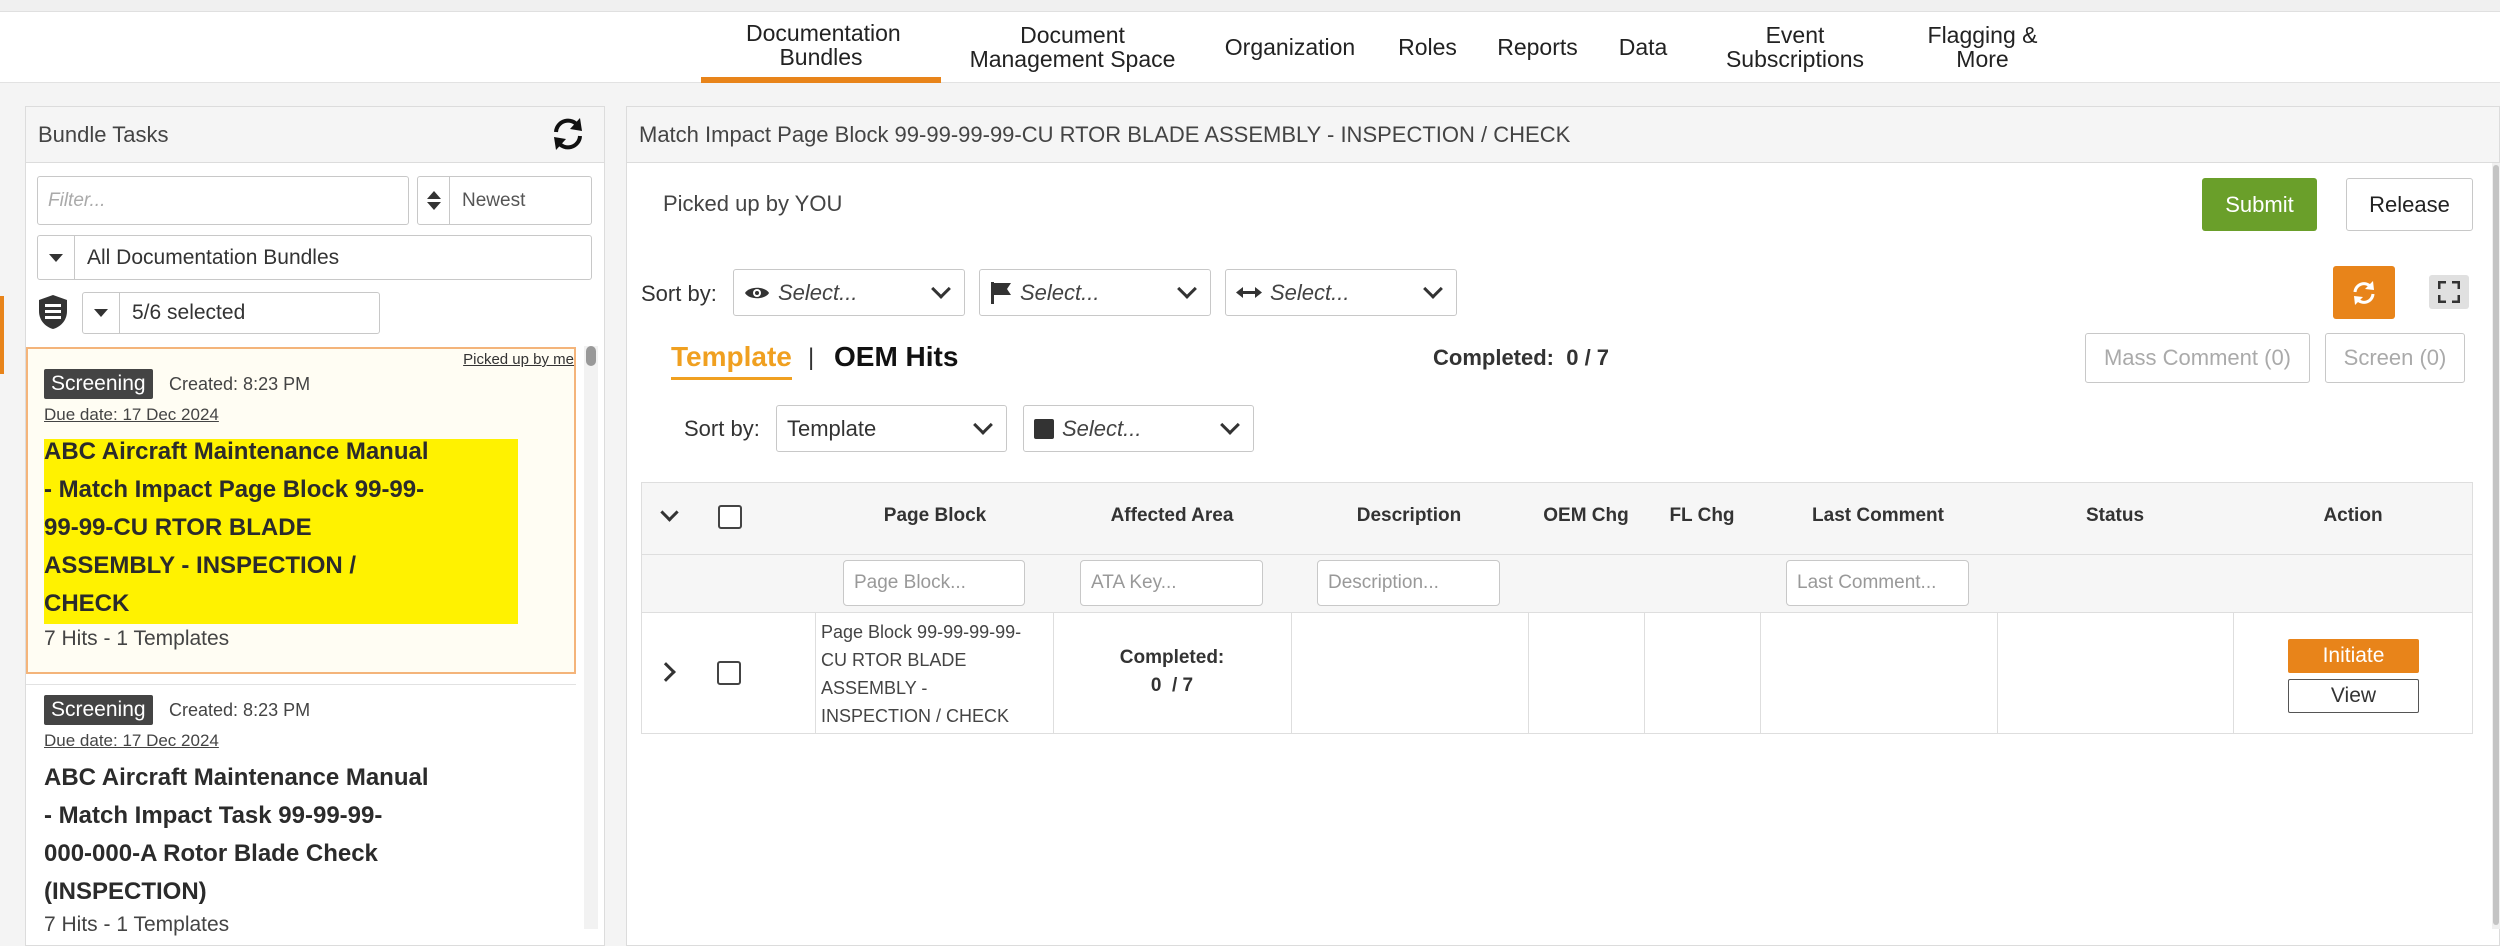  I want to click on status-multiselect-value: 5/6 selected, so click(189, 312).